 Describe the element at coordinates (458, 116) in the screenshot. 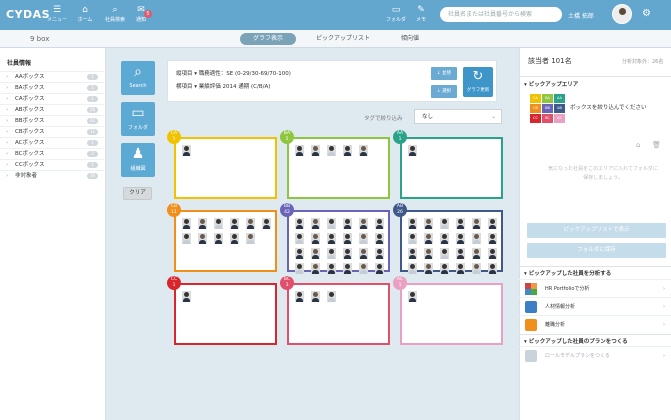

I see `tag-filter-select: なし ⌄` at that location.